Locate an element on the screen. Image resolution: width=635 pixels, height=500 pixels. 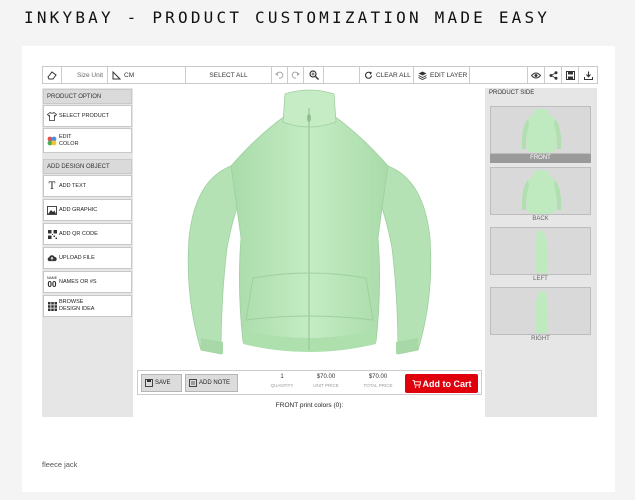
unit-value: CM is located at coordinates (129, 75).